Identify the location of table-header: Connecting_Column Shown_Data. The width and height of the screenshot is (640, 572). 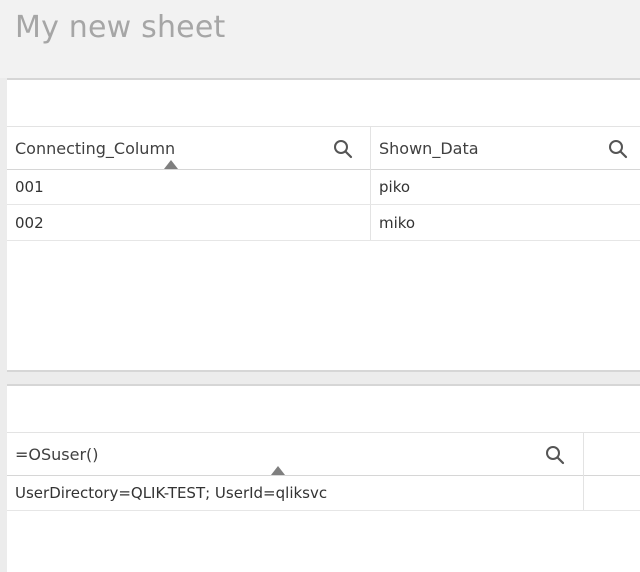
(323, 148).